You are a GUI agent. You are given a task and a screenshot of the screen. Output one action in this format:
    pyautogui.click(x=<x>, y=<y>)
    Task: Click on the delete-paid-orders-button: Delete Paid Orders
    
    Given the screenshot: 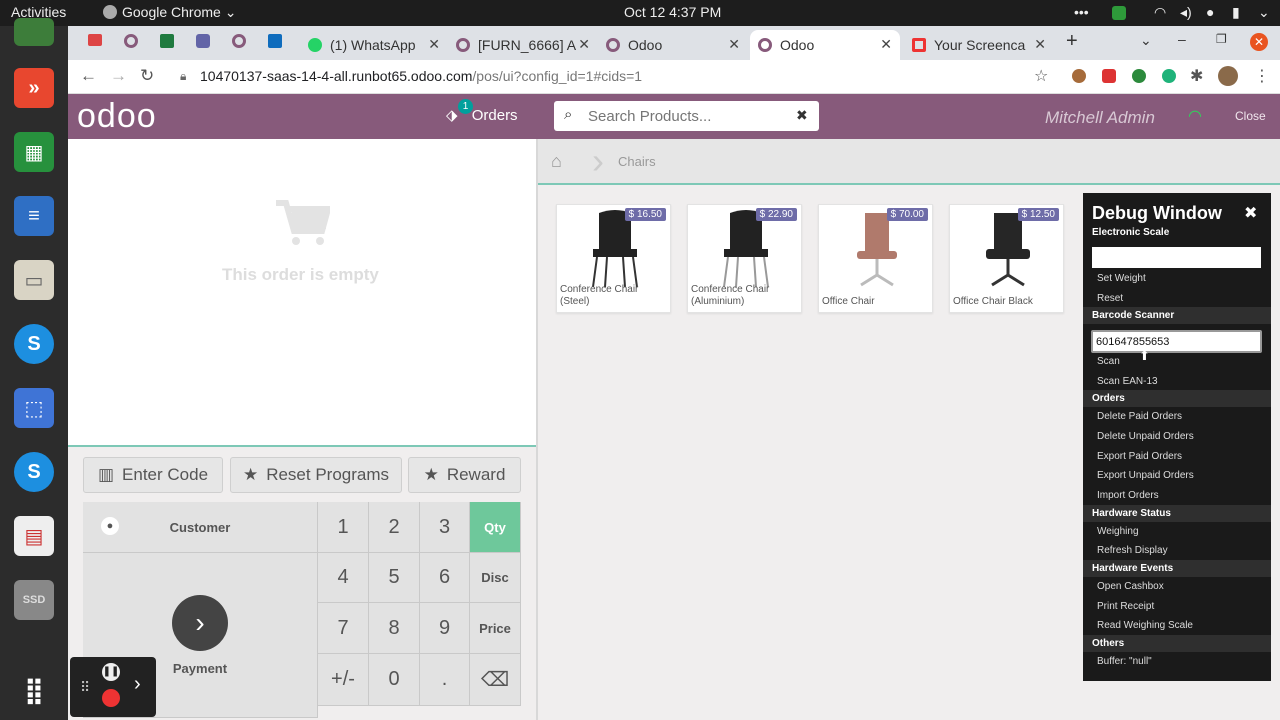 What is the action you would take?
    pyautogui.click(x=1139, y=416)
    